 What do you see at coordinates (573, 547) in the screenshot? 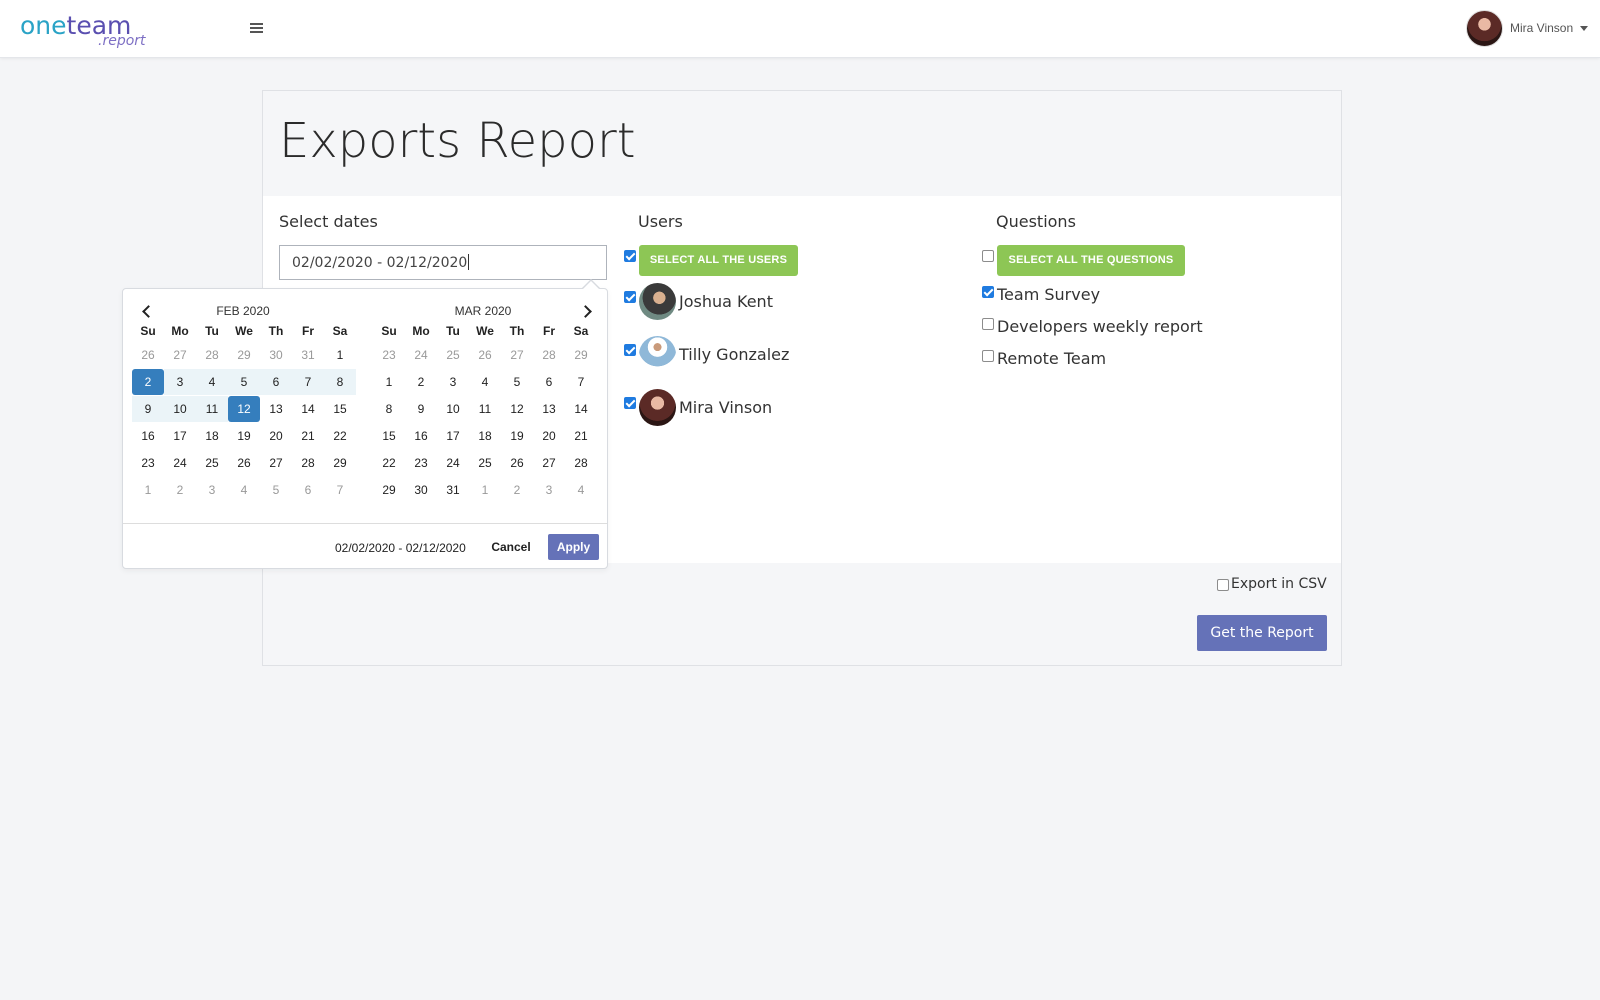
I see `apply-button: Apply` at bounding box center [573, 547].